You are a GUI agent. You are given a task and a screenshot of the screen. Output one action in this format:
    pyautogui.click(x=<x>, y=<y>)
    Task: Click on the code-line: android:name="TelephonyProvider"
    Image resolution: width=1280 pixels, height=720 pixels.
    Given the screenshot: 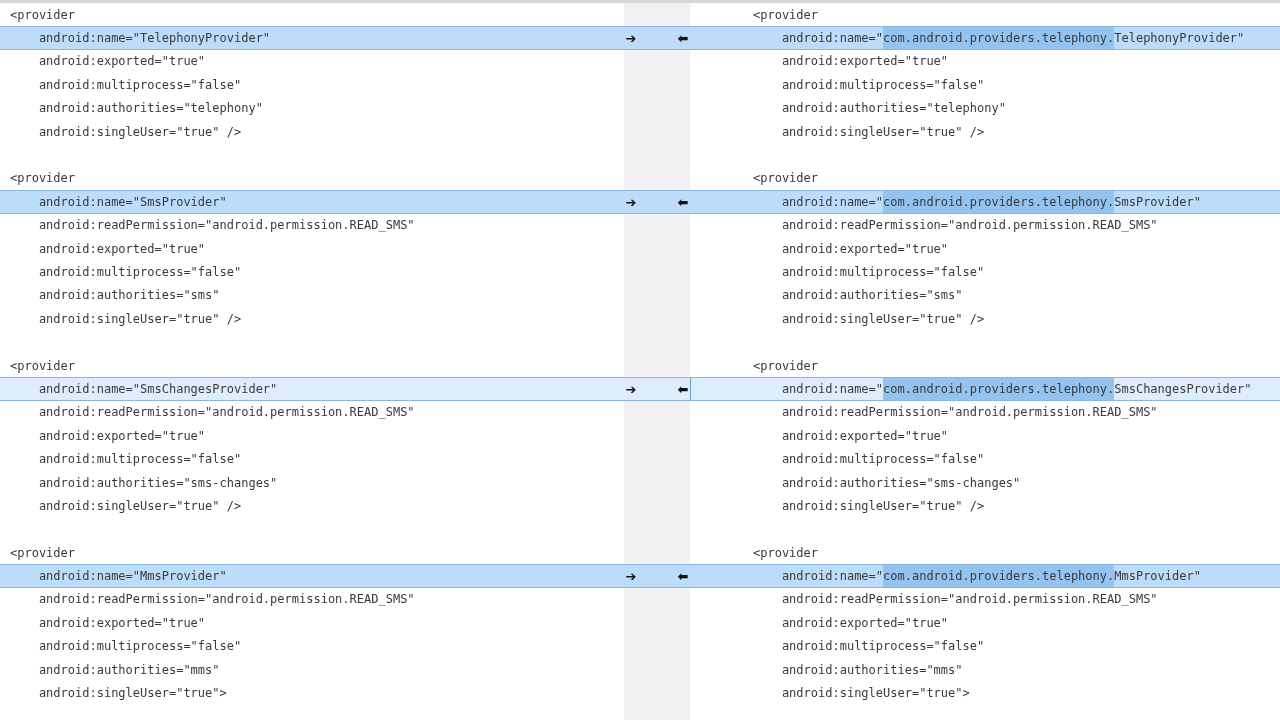 What is the action you would take?
    pyautogui.click(x=154, y=39)
    